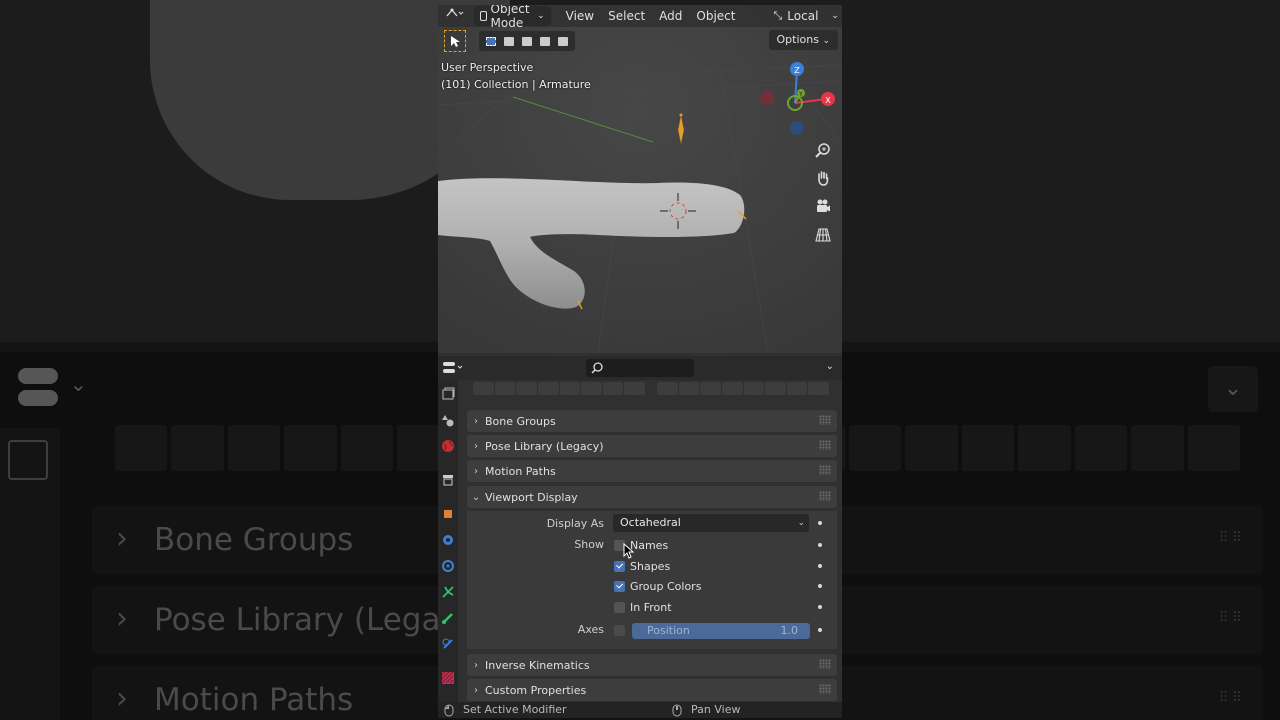  Describe the element at coordinates (823, 150) in the screenshot. I see `zoom-button` at that location.